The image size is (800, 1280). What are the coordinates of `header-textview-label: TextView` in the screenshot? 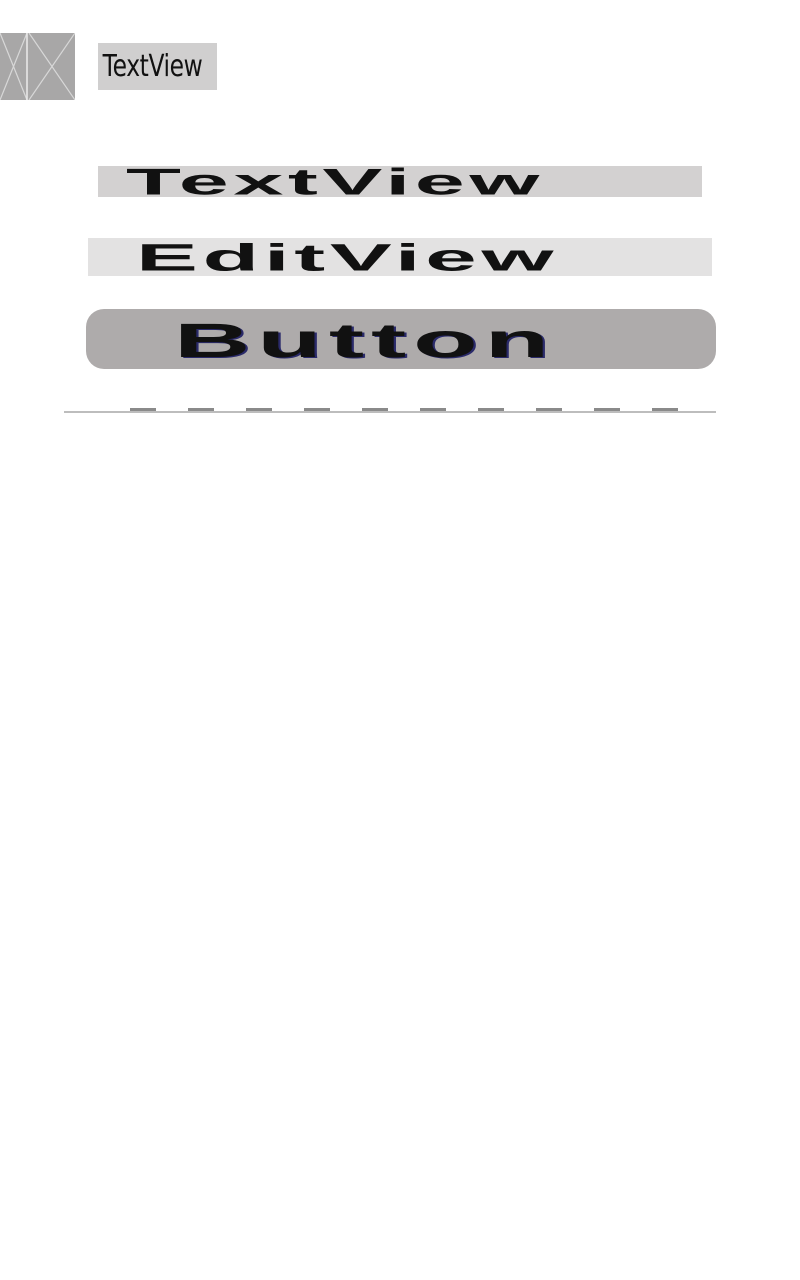 It's located at (152, 66).